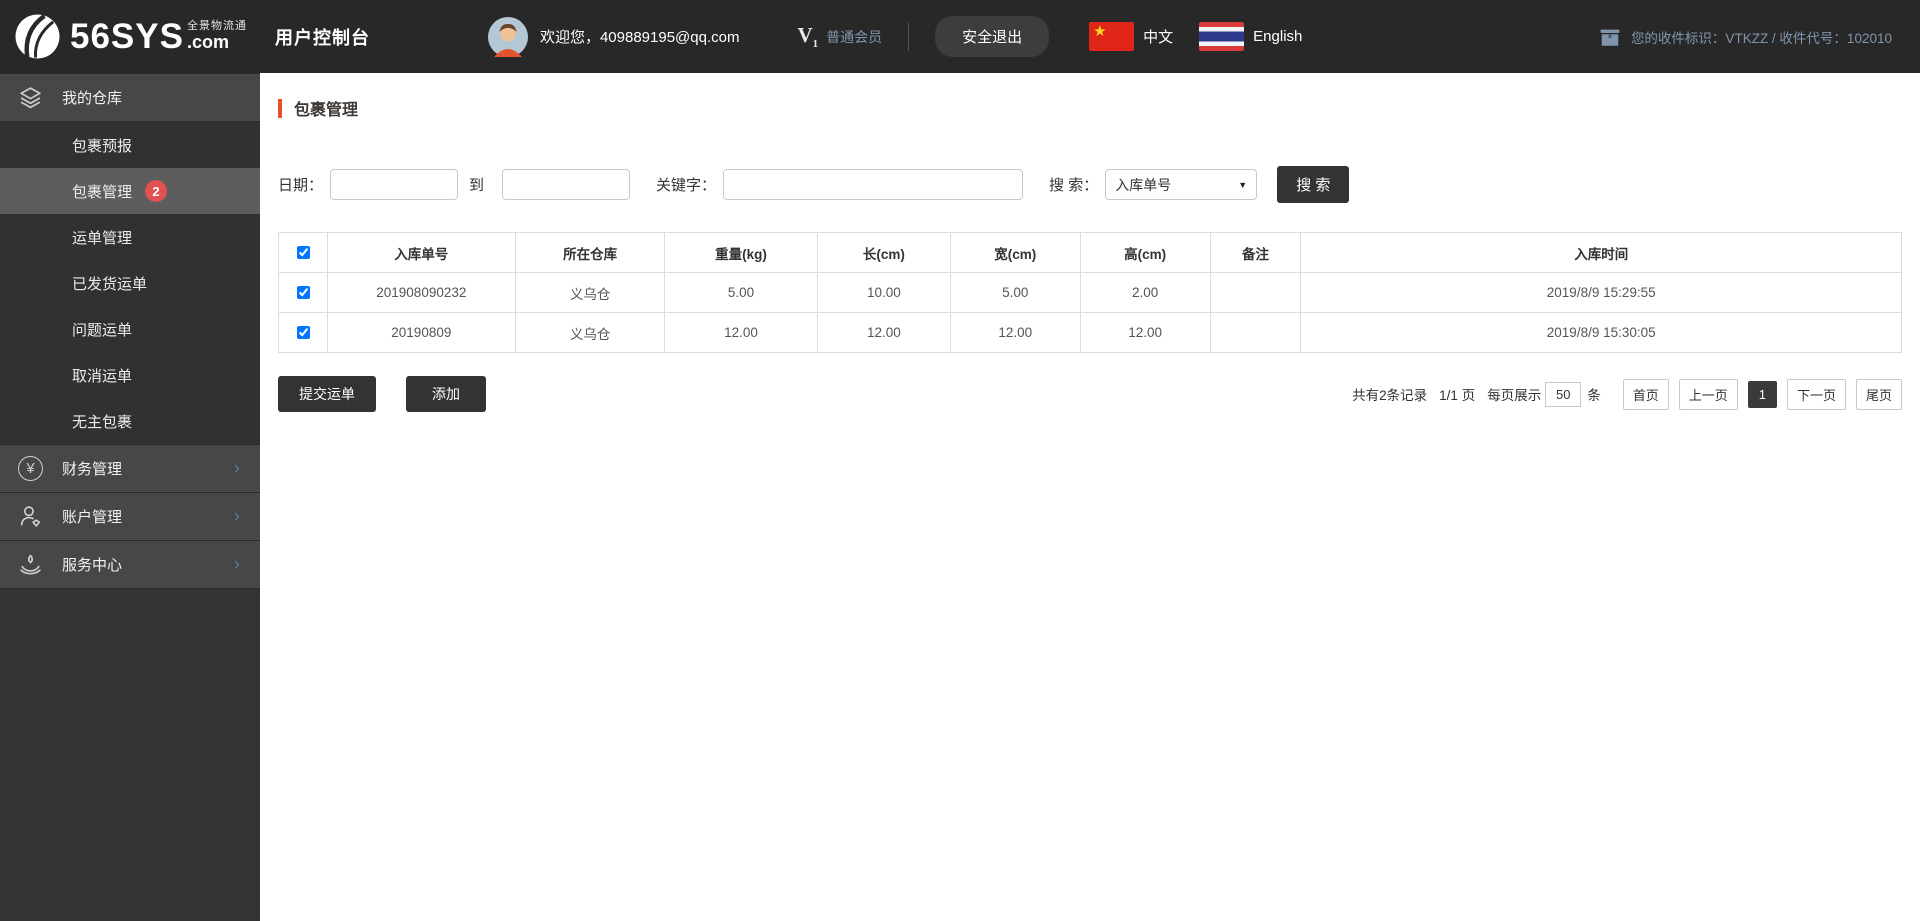  Describe the element at coordinates (421, 332) in the screenshot. I see `cell-inbound-no: 20190809` at that location.